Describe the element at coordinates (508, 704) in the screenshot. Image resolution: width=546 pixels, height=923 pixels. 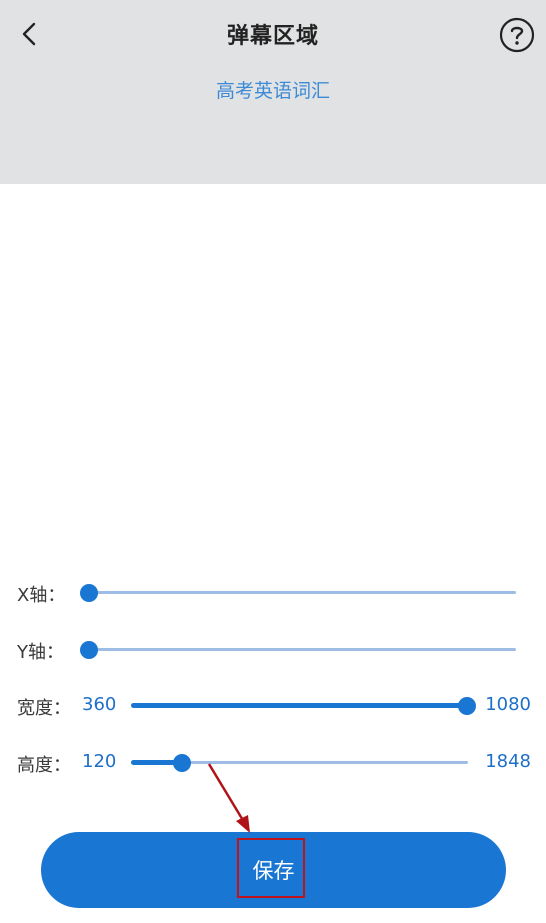
I see `width-max-value: 1080` at that location.